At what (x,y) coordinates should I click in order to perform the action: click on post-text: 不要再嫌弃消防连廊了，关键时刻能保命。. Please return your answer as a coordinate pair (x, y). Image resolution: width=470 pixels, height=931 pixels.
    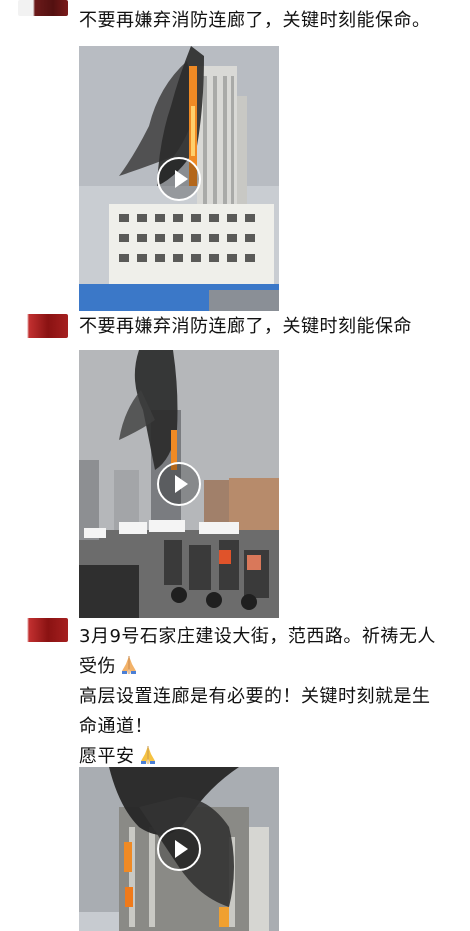
    Looking at the image, I should click on (255, 20).